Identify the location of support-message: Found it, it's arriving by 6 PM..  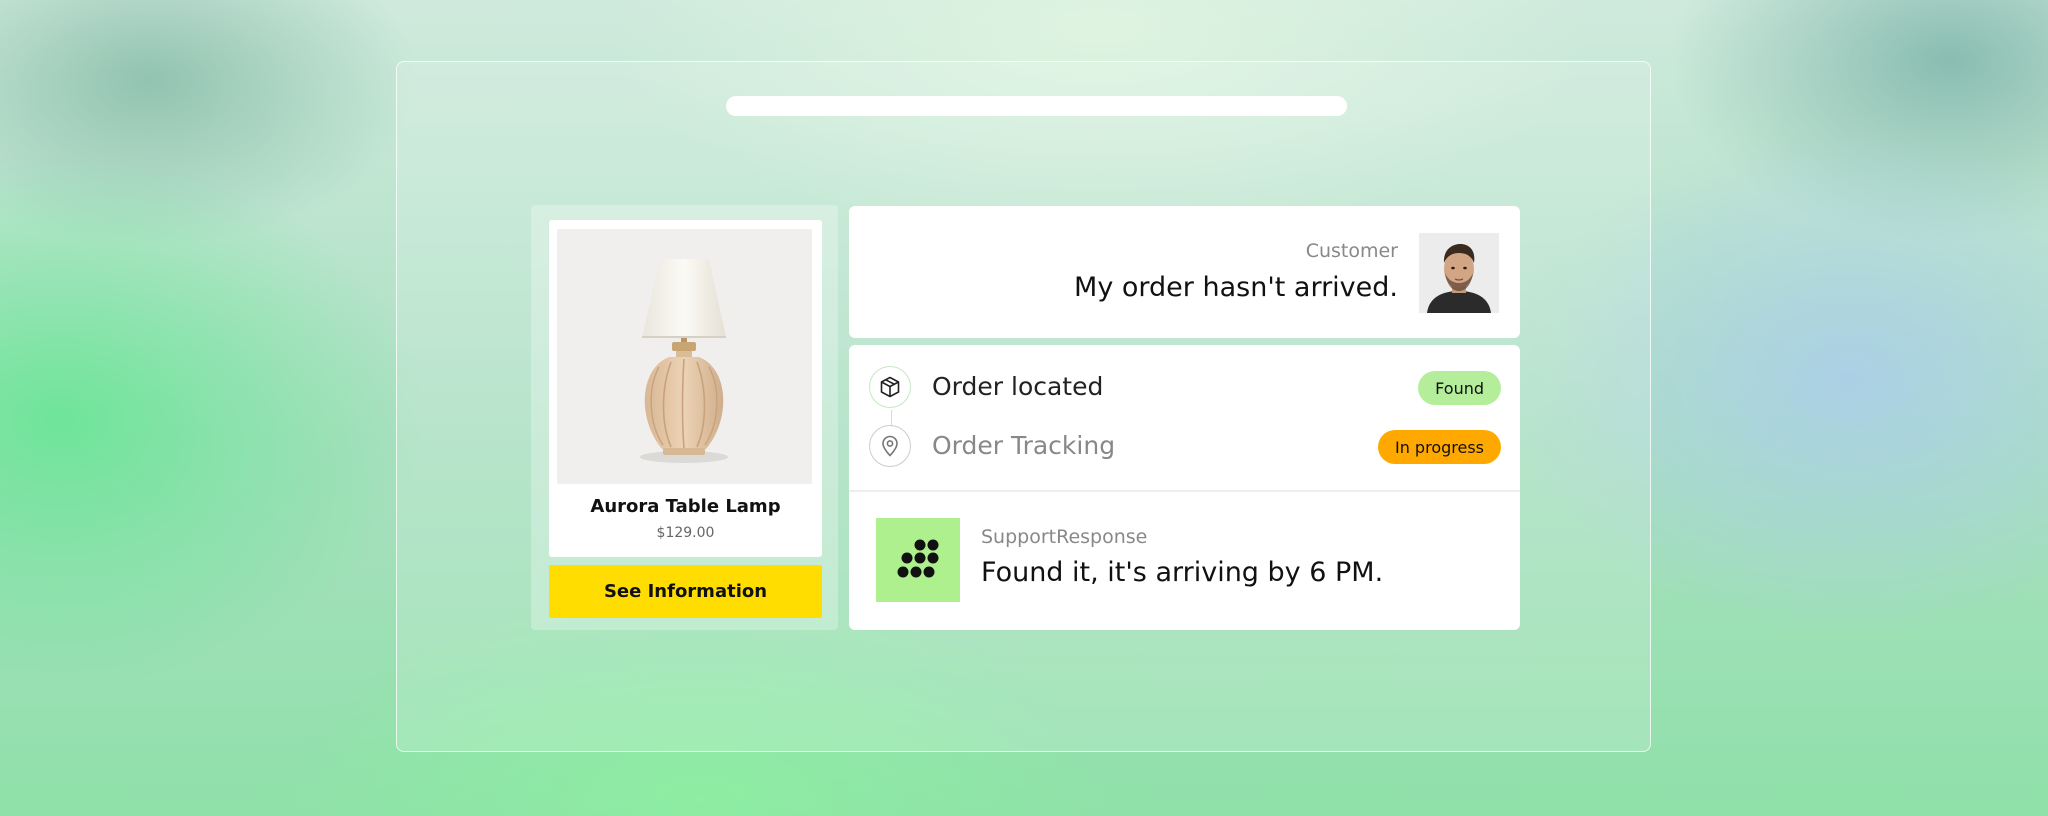
(1182, 572).